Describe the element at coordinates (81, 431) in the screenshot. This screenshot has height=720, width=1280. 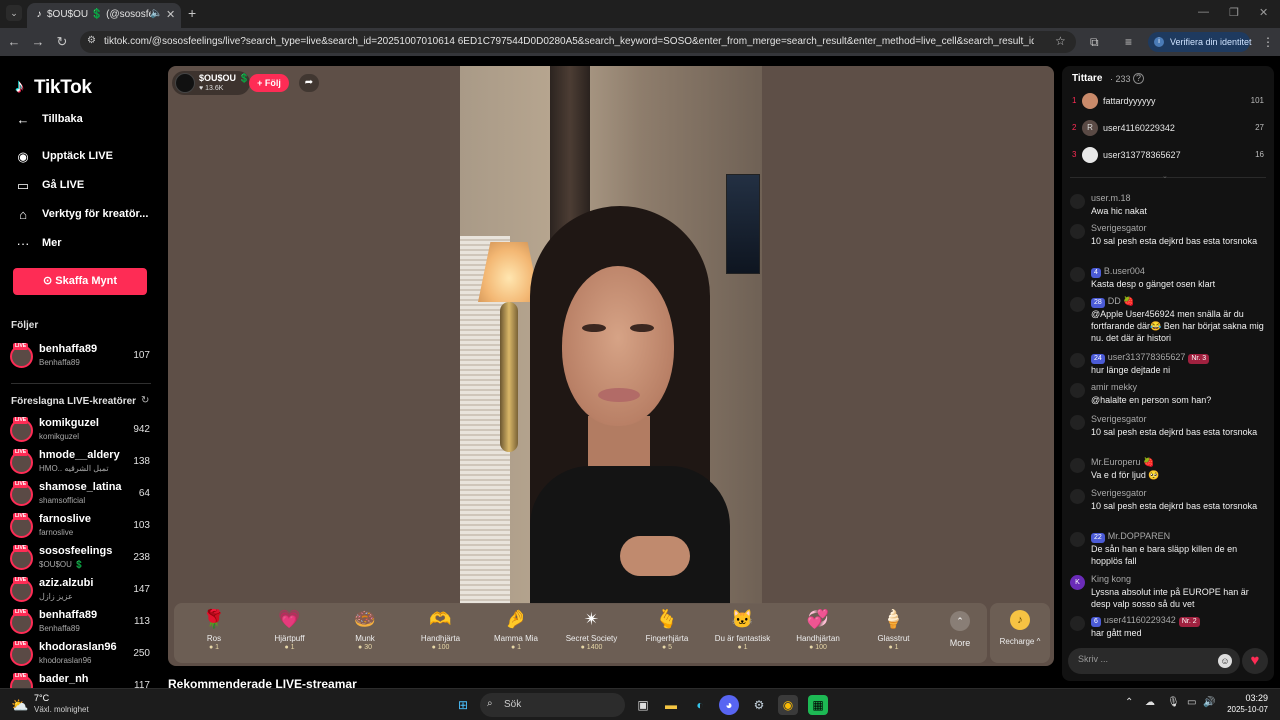
I see `suggested-creator: LIVE komikguzel komikguzel 942` at that location.